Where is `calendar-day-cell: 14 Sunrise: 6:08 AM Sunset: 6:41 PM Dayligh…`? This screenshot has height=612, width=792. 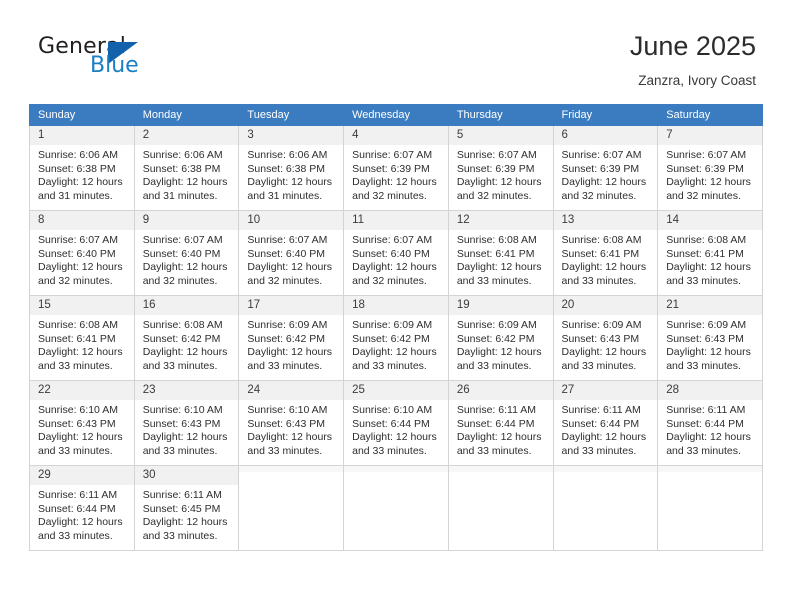 calendar-day-cell: 14 Sunrise: 6:08 AM Sunset: 6:41 PM Dayligh… is located at coordinates (710, 253).